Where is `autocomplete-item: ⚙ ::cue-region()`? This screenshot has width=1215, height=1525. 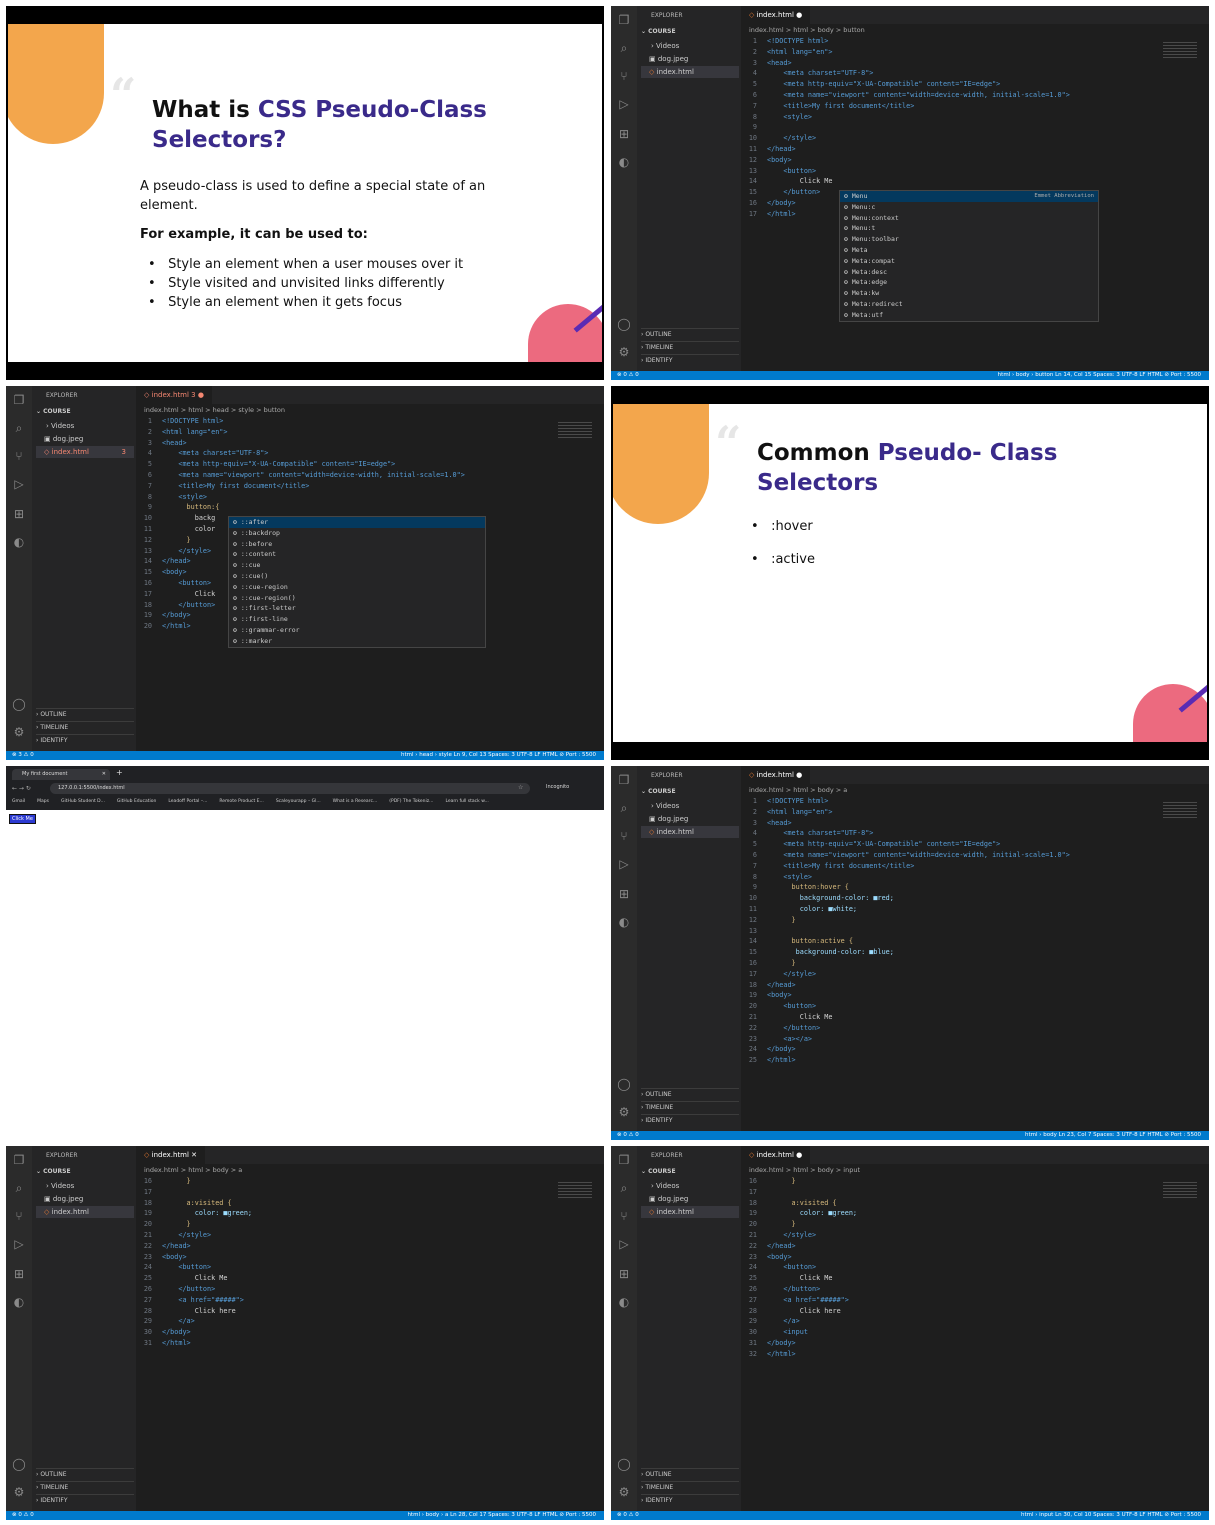
autocomplete-item: ⚙ ::cue-region() is located at coordinates (357, 598).